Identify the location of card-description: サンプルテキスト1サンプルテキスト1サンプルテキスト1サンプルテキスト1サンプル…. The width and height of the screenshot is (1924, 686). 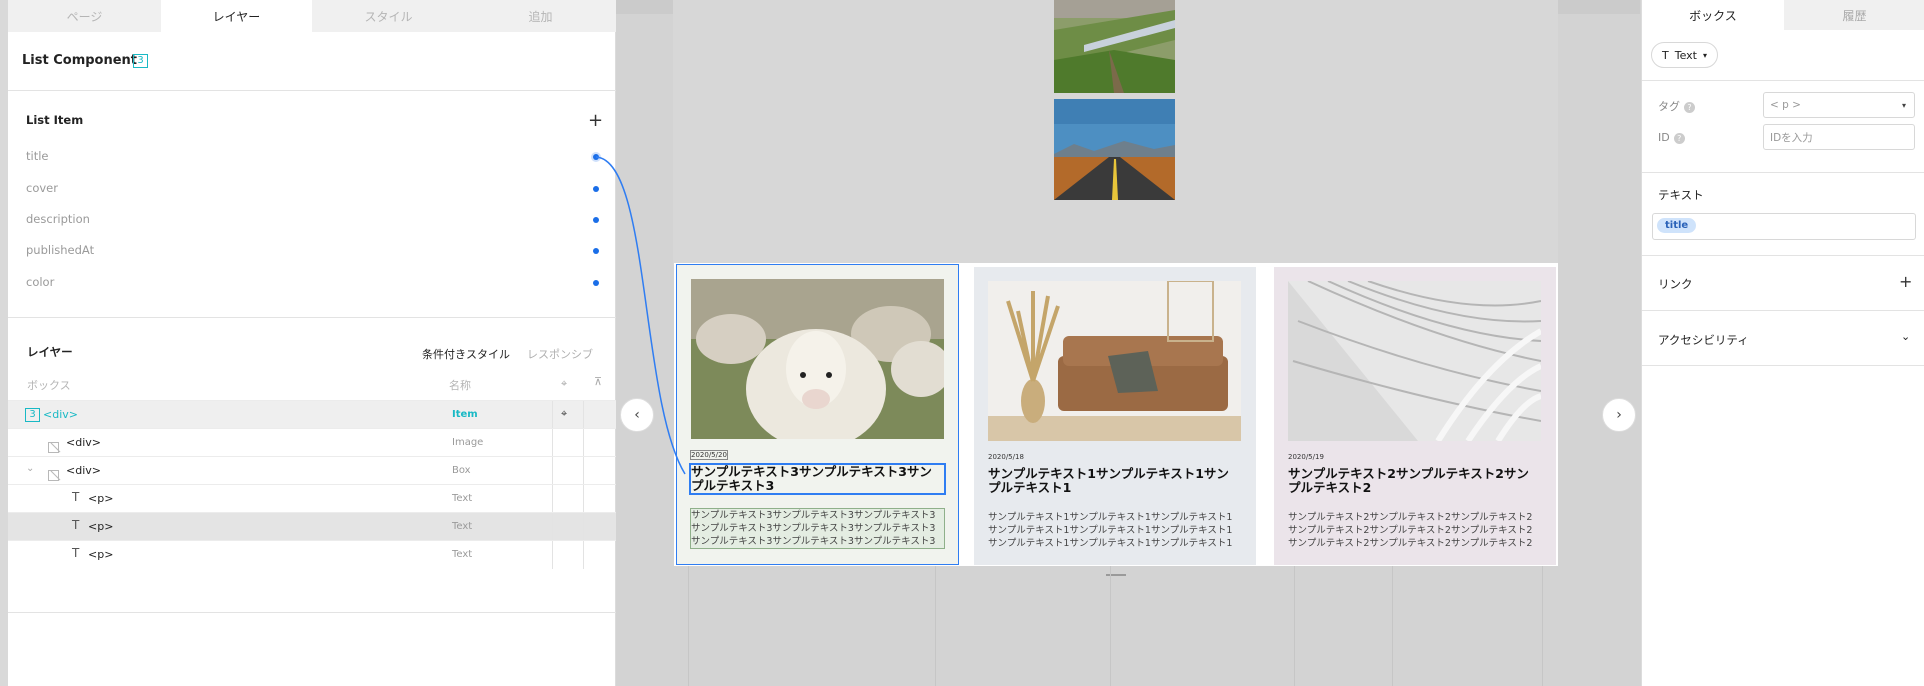
(1114, 530).